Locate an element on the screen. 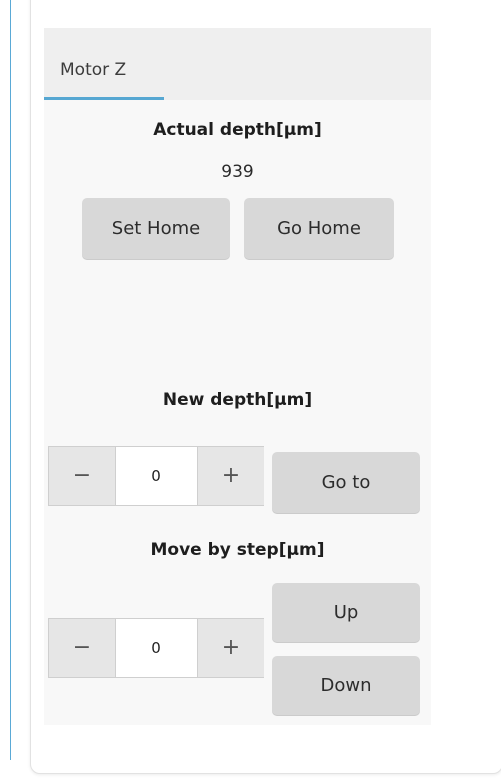  new-depth-heading: New depth[µm] is located at coordinates (237, 400).